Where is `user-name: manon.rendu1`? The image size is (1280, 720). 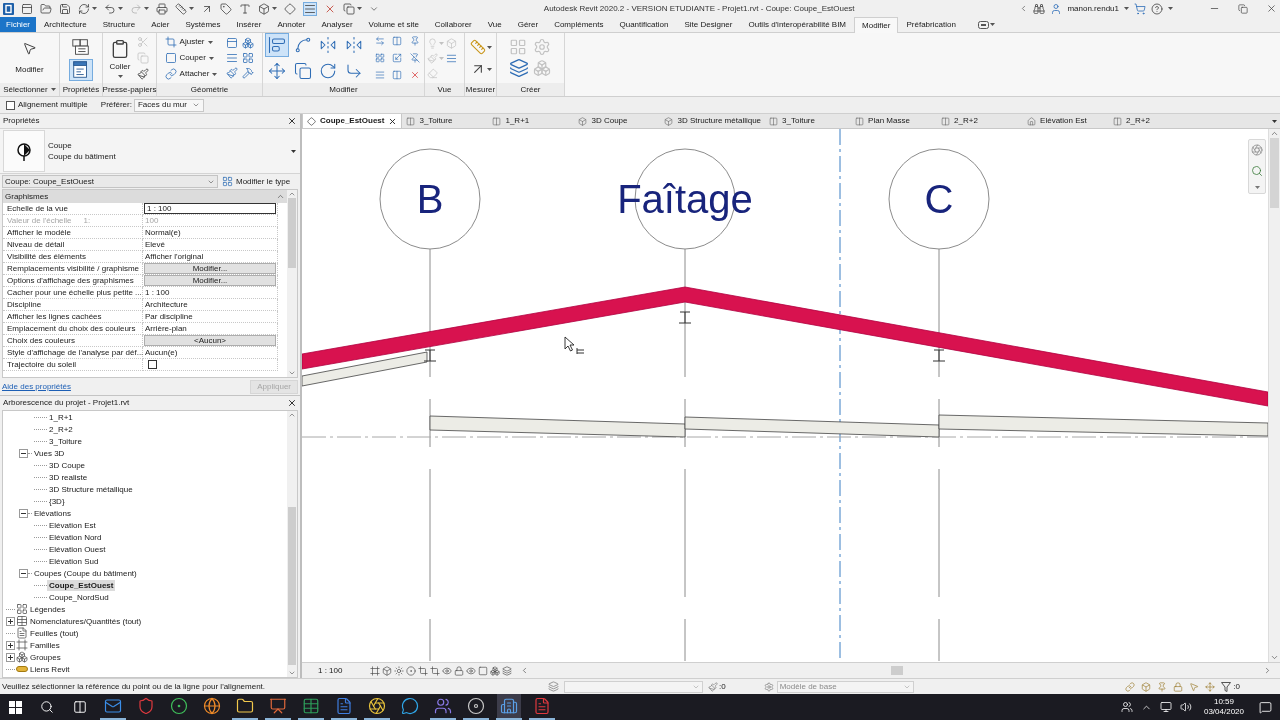
user-name: manon.rendu1 is located at coordinates (1093, 8).